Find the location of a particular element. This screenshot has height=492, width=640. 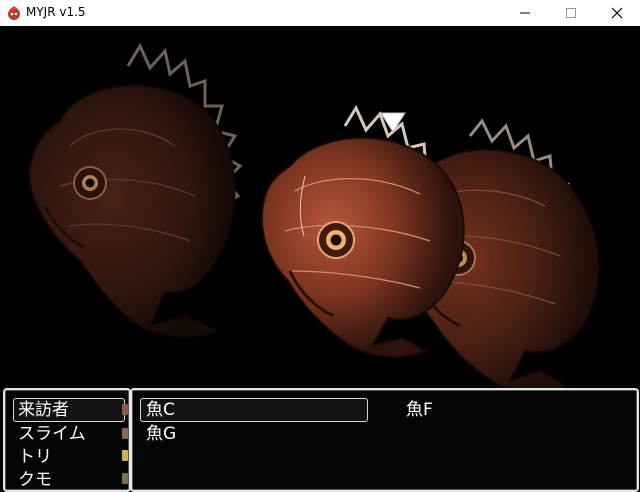

party-command-window: 来訪者 スライム トリ クモ is located at coordinates (67, 440).